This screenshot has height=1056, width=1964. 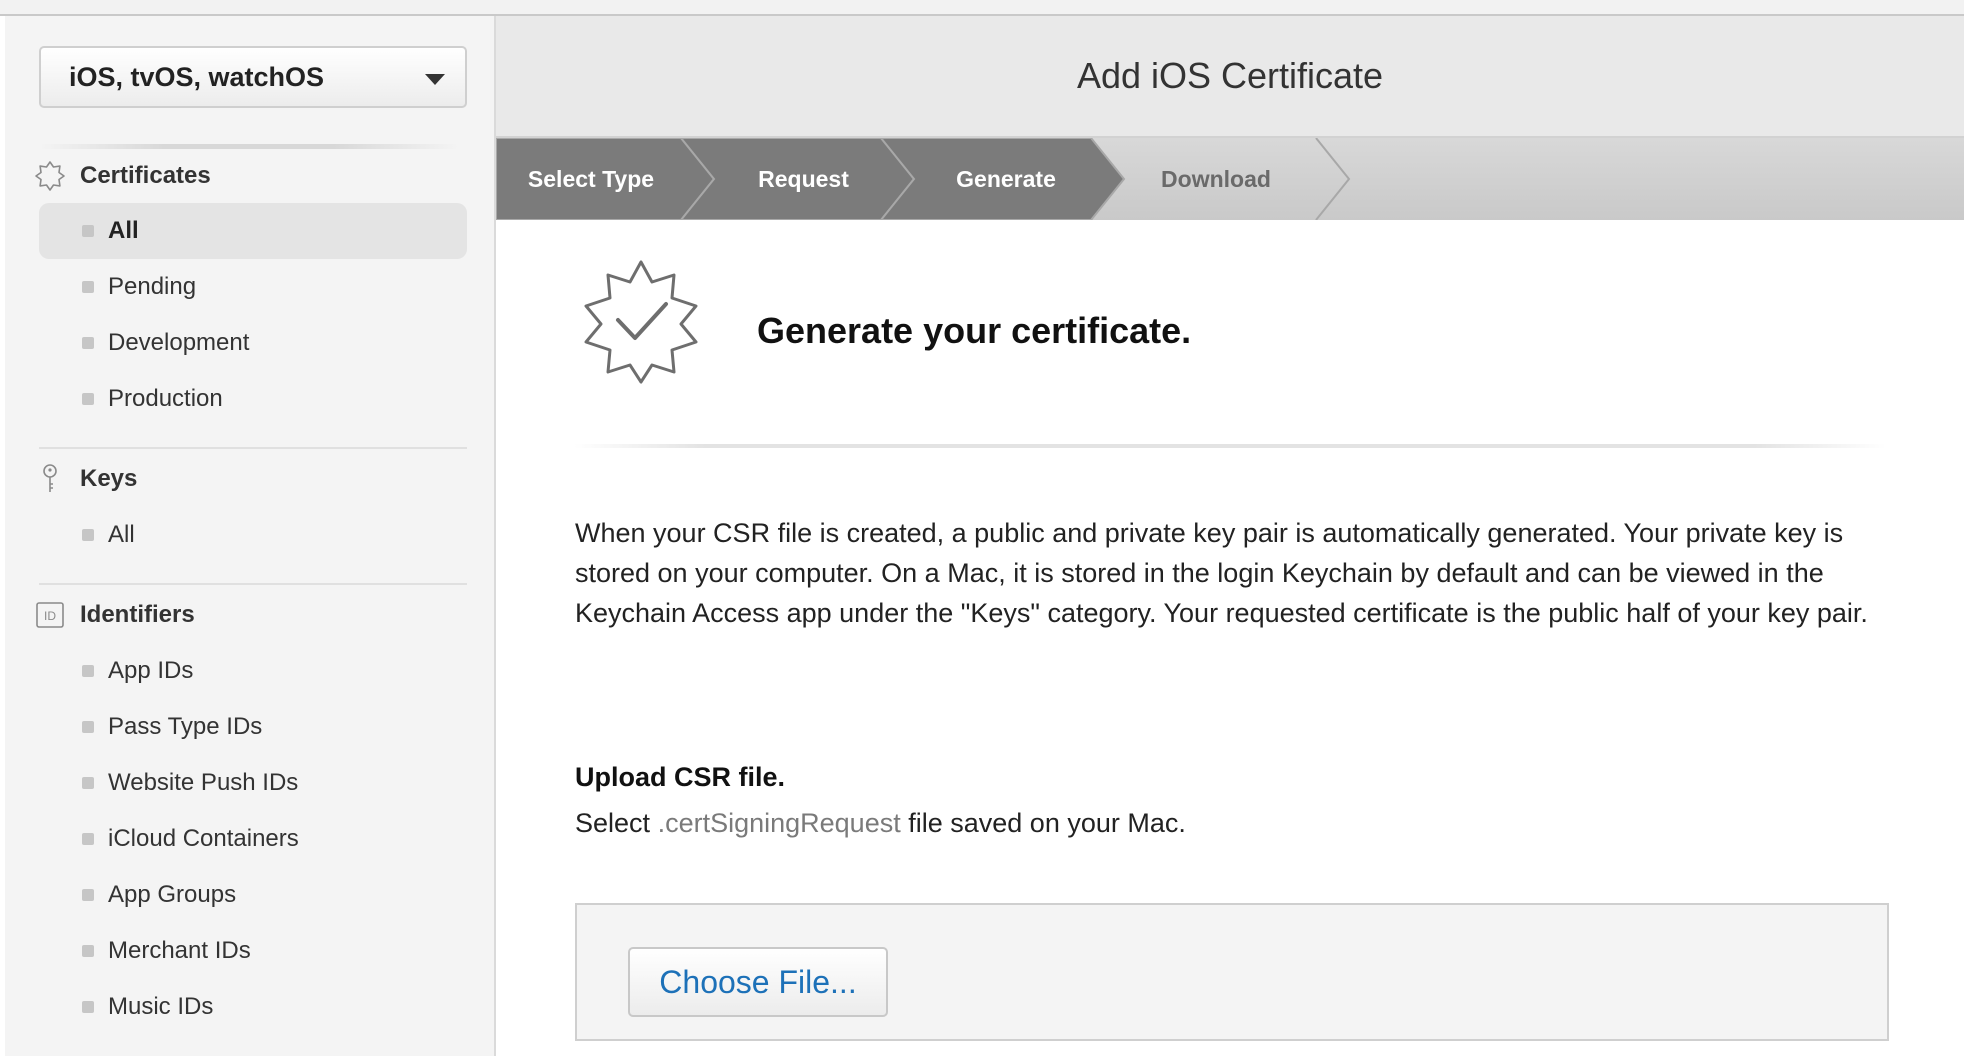 I want to click on content-heading: Generate your certificate., so click(x=974, y=330).